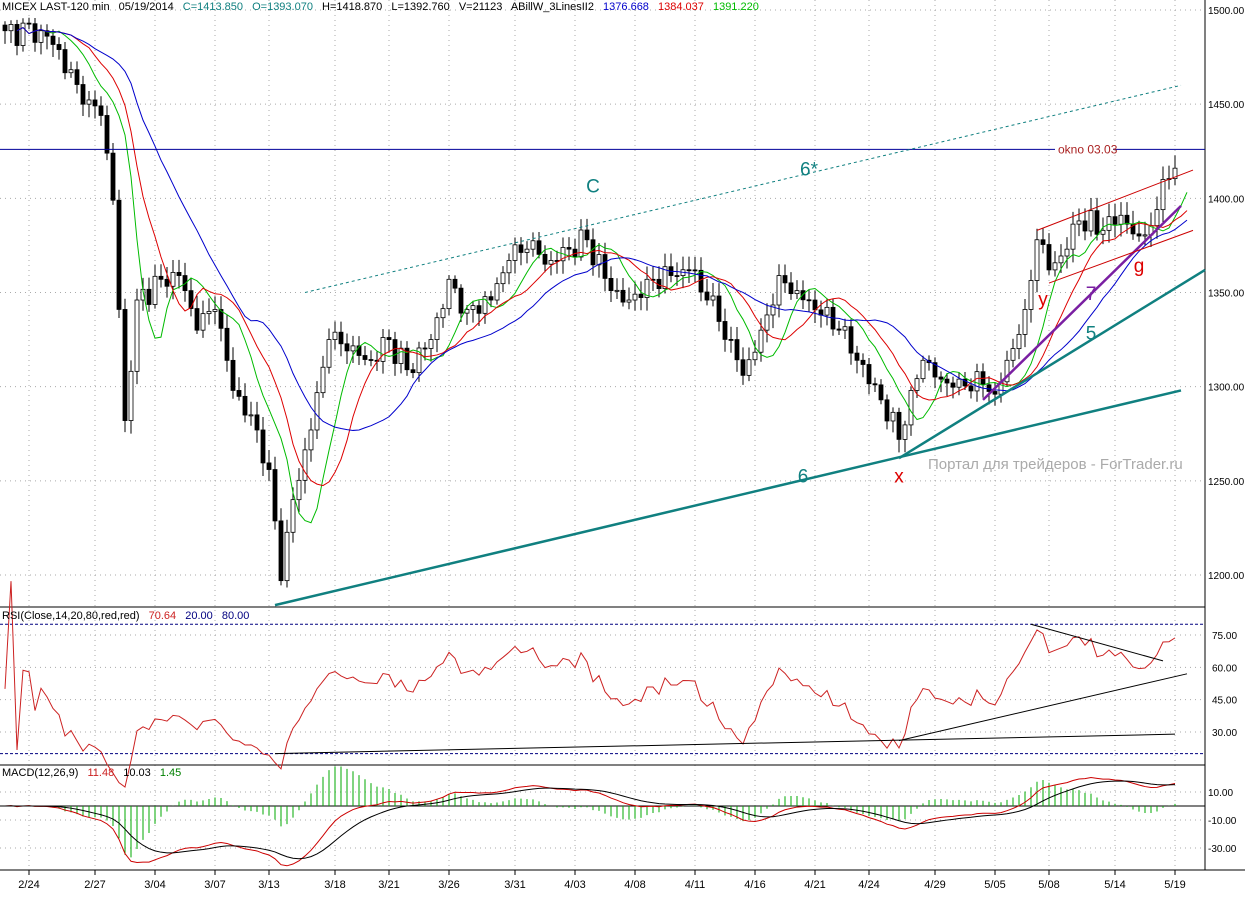 The width and height of the screenshot is (1245, 909). Describe the element at coordinates (268, 885) in the screenshot. I see `x-tick-label: 3/13` at that location.